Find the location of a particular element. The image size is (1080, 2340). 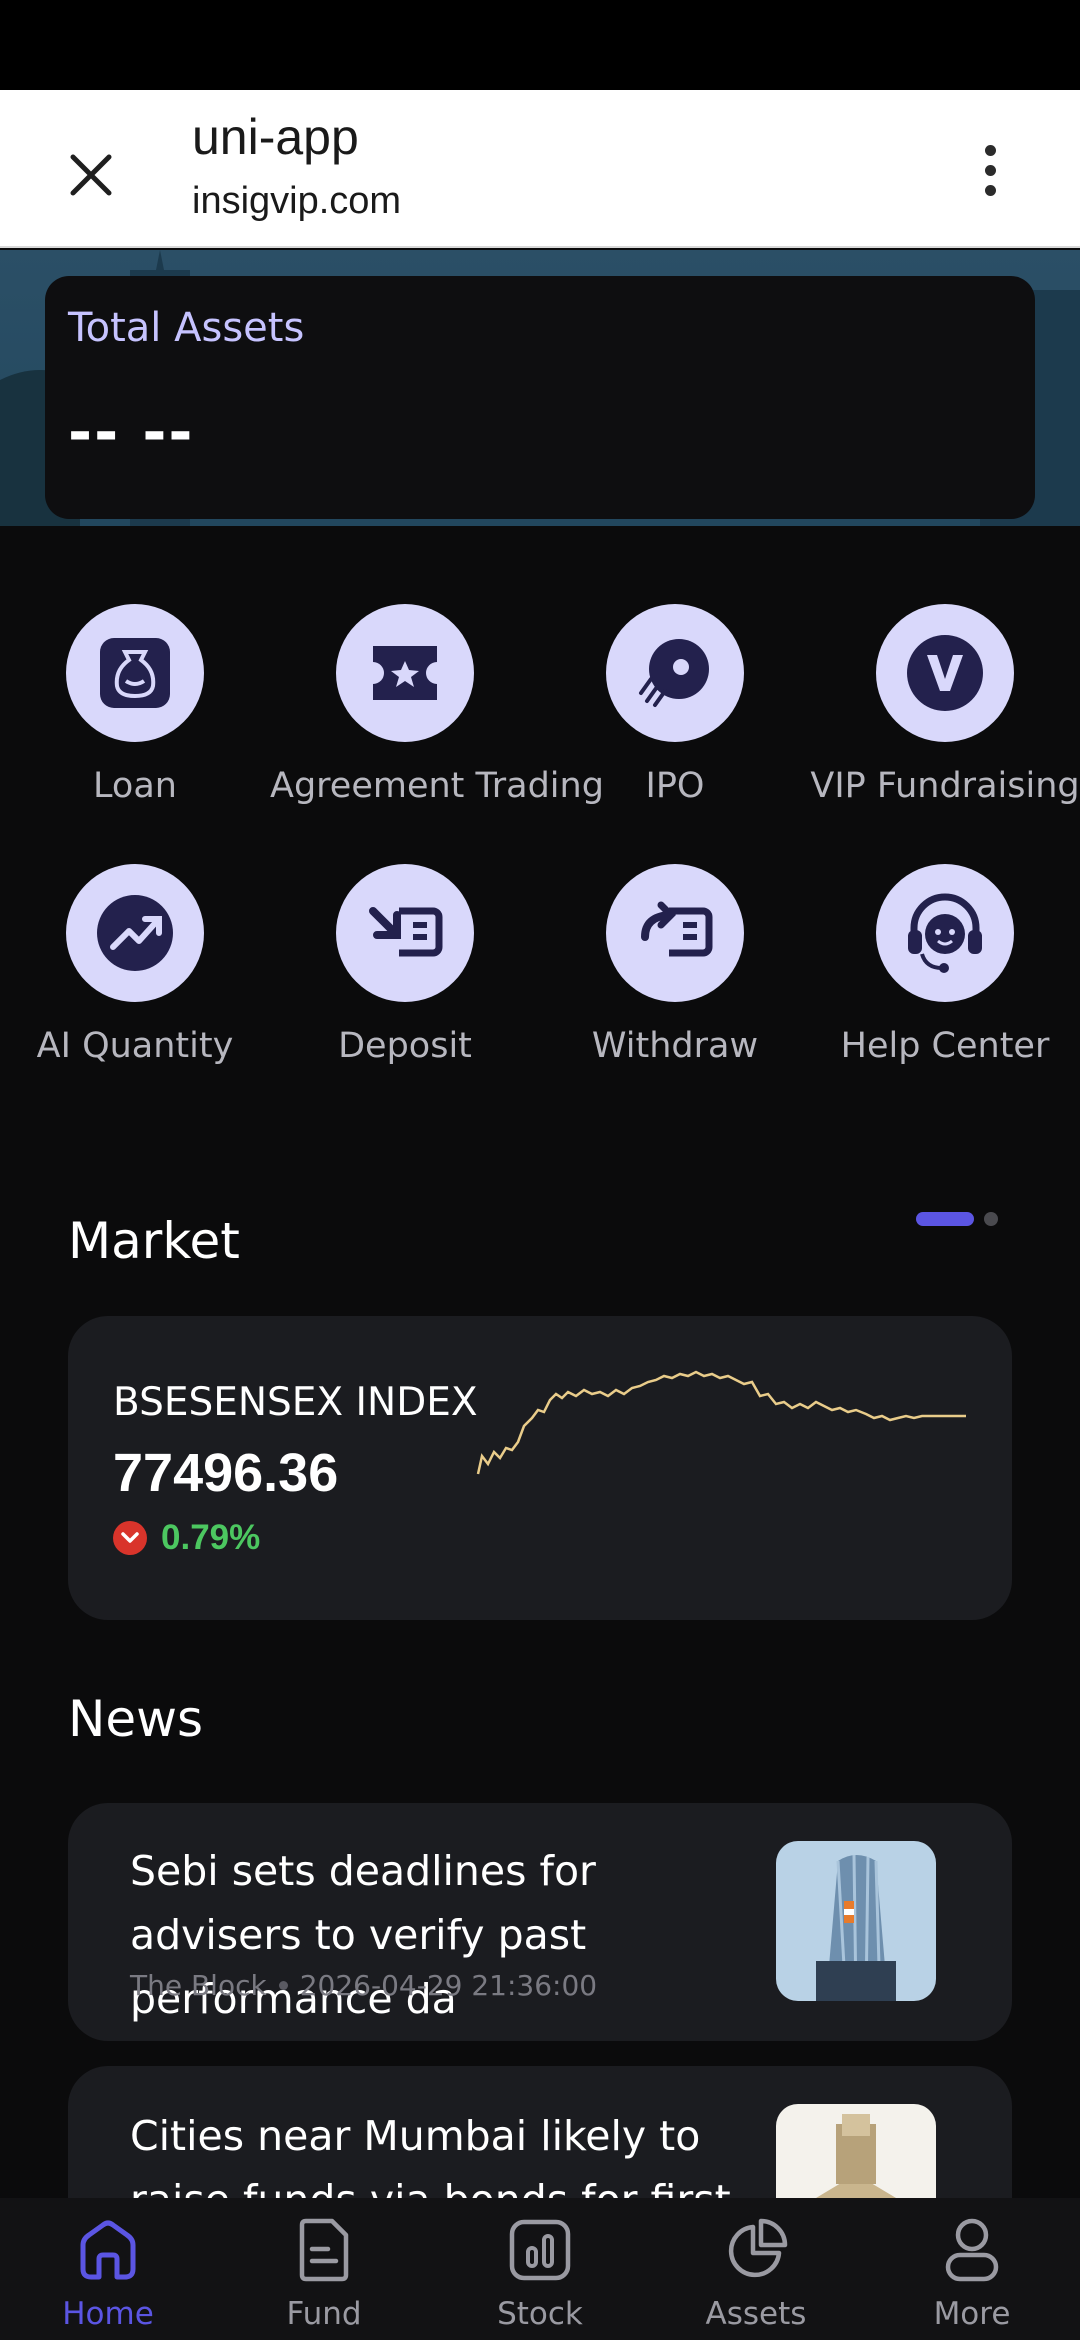

deposit-icon-circle is located at coordinates (405, 933).